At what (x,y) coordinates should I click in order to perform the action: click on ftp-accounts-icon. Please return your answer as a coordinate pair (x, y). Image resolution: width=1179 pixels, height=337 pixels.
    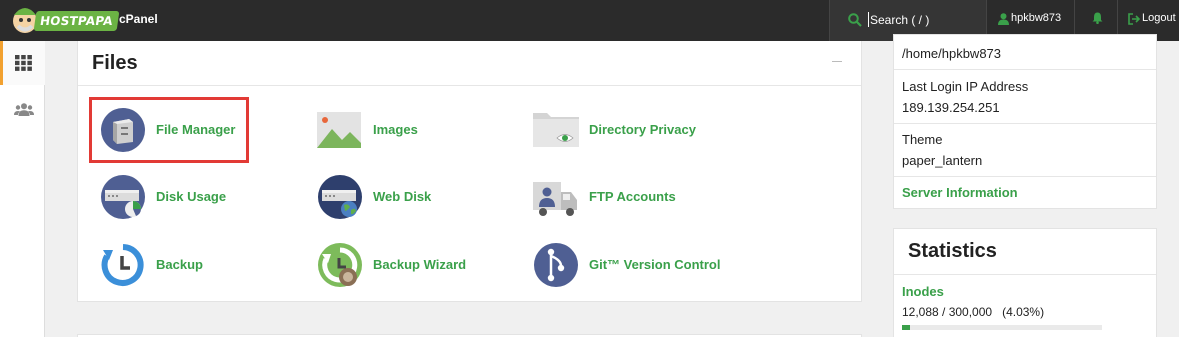
    Looking at the image, I should click on (555, 199).